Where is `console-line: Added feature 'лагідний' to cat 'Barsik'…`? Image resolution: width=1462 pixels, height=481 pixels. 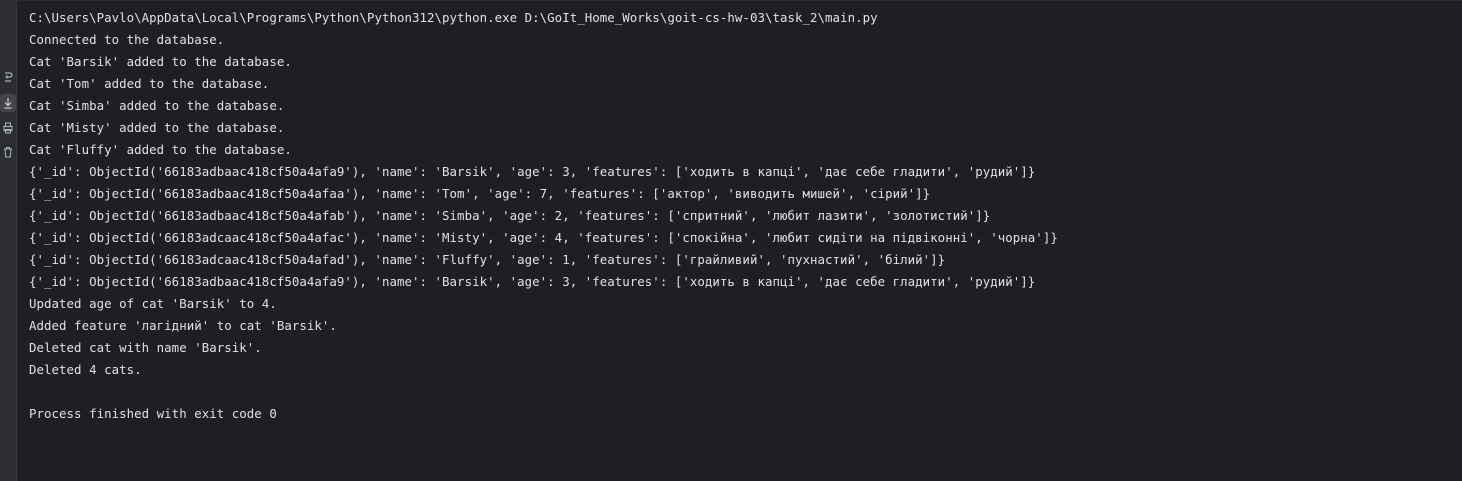 console-line: Added feature 'лагідний' to cat 'Barsik'… is located at coordinates (183, 325).